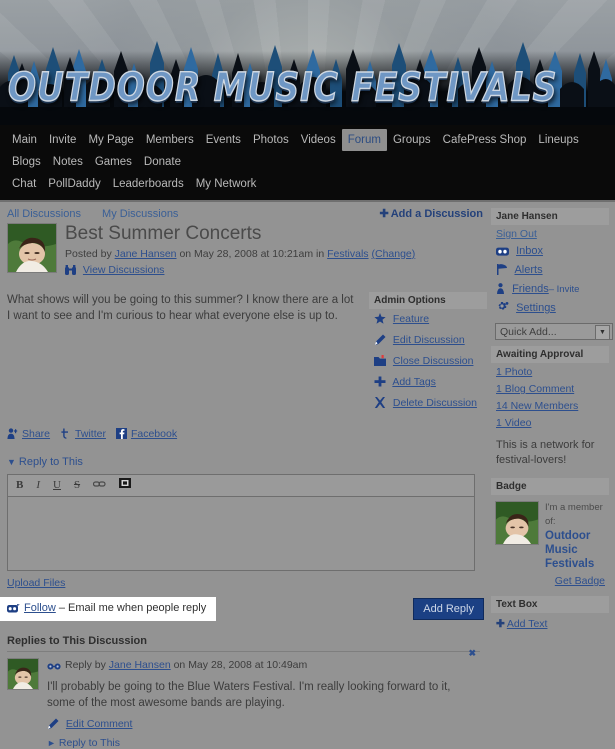 The image size is (615, 749). Describe the element at coordinates (154, 434) in the screenshot. I see `facebook-link: Facebook` at that location.